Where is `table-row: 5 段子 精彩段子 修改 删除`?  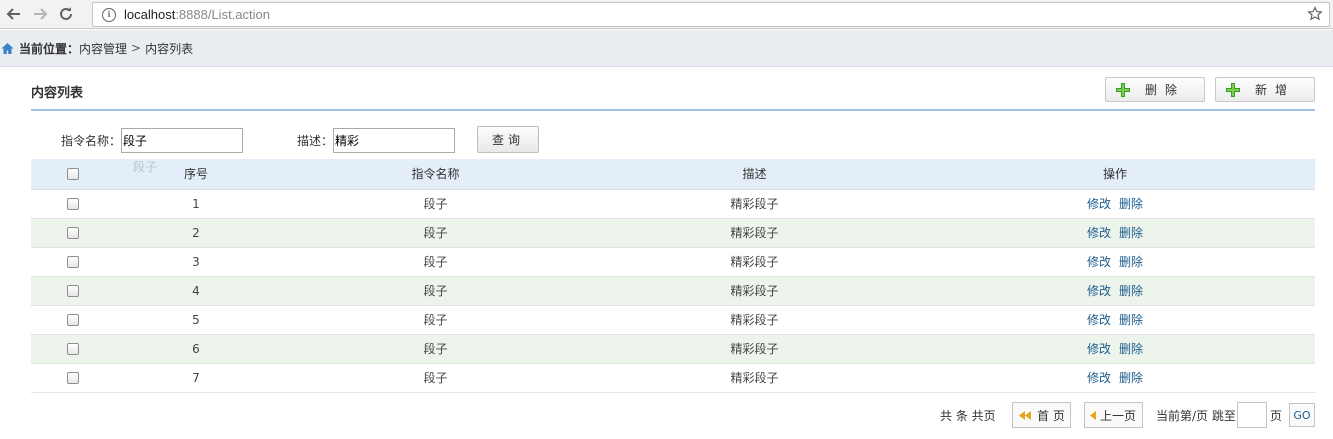
table-row: 5 段子 精彩段子 修改 删除 is located at coordinates (673, 320).